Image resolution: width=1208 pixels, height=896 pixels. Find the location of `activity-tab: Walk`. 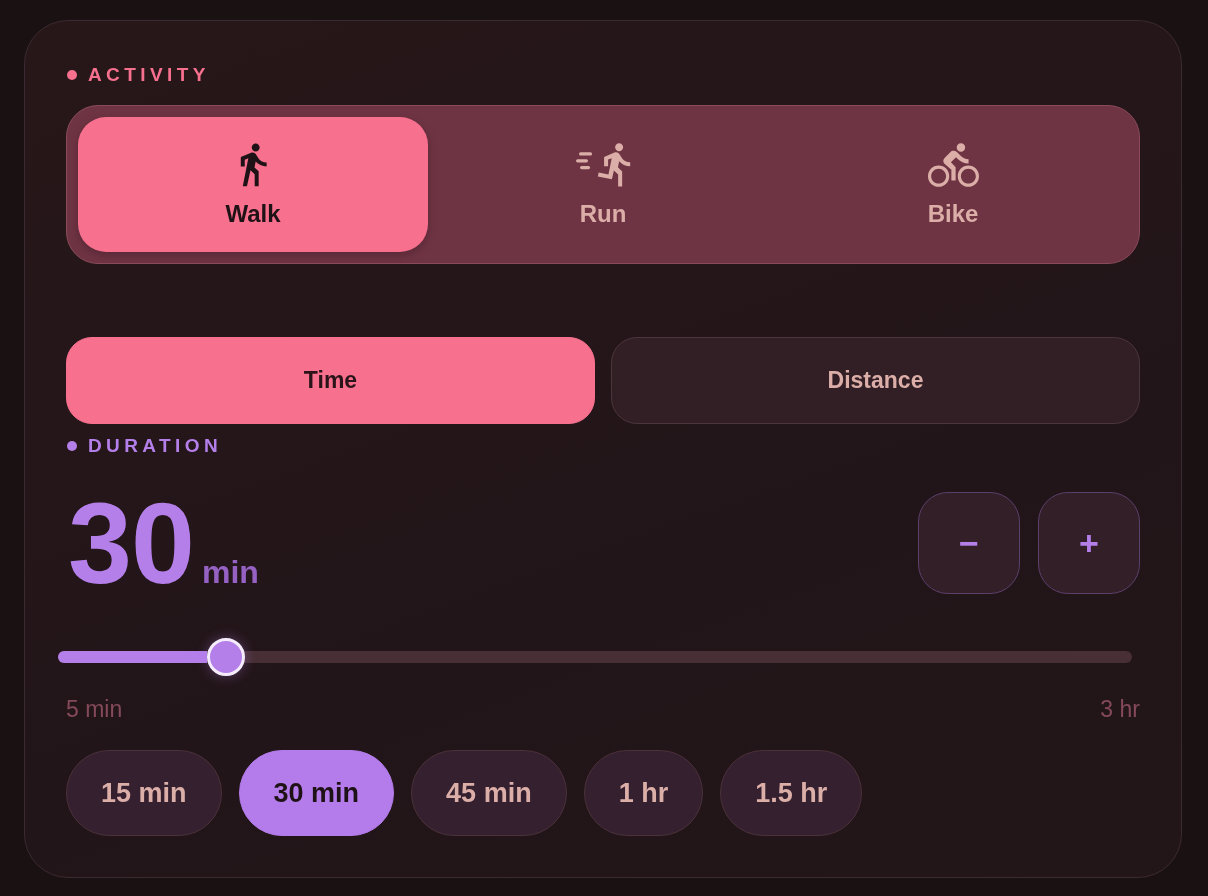

activity-tab: Walk is located at coordinates (253, 184).